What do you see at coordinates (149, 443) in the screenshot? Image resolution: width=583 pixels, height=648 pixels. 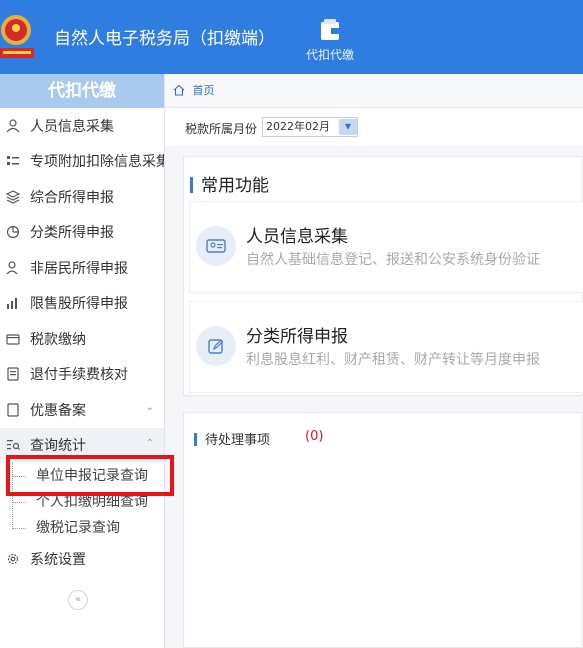 I see `chevron-up-icon: ⌃` at bounding box center [149, 443].